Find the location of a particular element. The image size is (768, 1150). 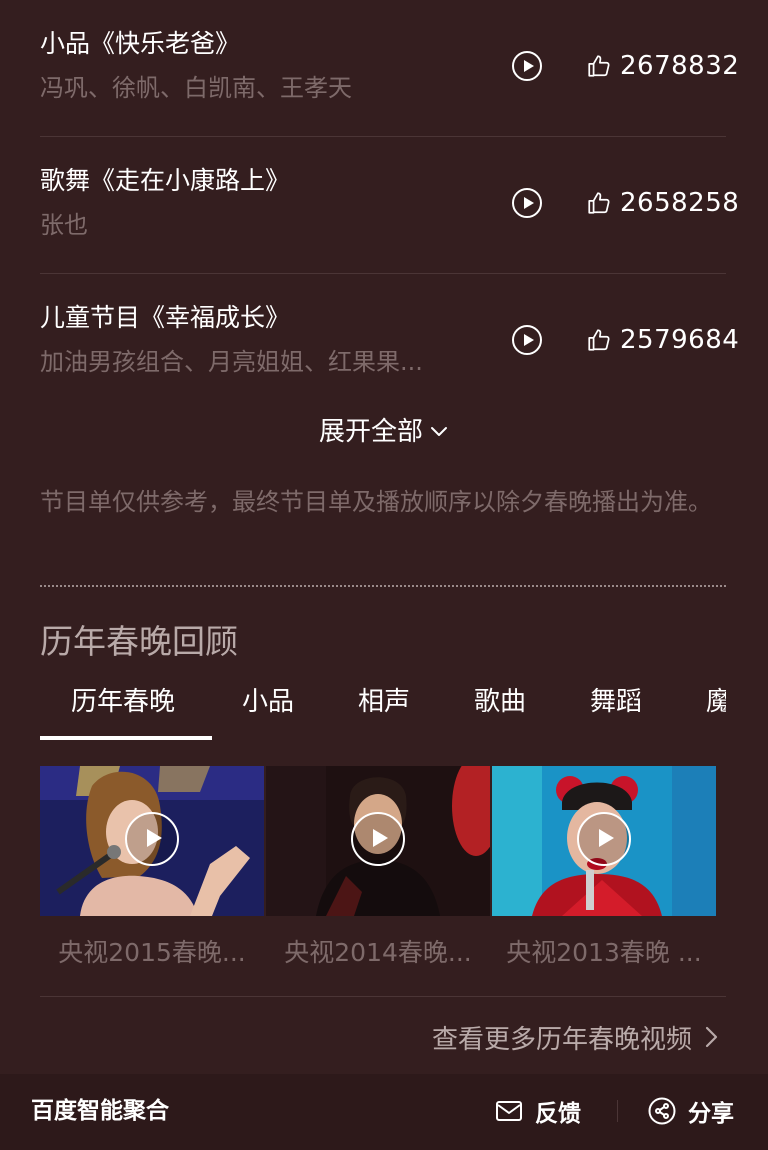

program-title: 歌舞《走在小康路上》 is located at coordinates (165, 181).